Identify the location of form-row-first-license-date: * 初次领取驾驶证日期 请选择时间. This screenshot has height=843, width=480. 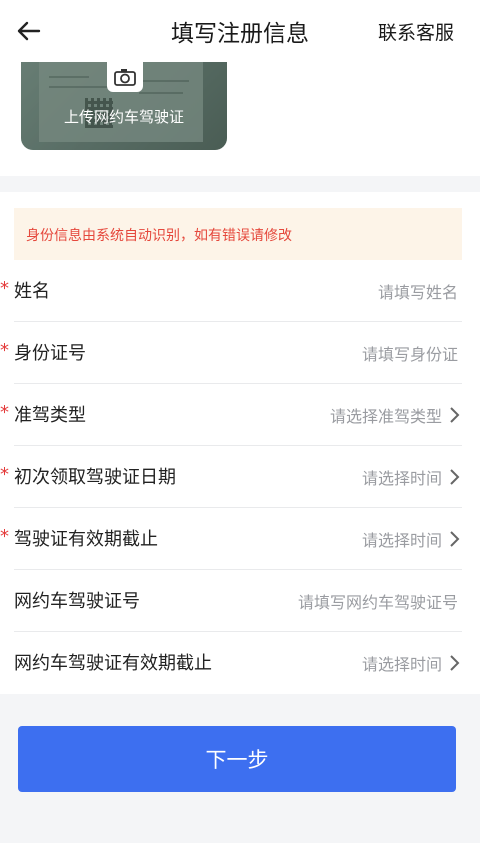
(240, 477).